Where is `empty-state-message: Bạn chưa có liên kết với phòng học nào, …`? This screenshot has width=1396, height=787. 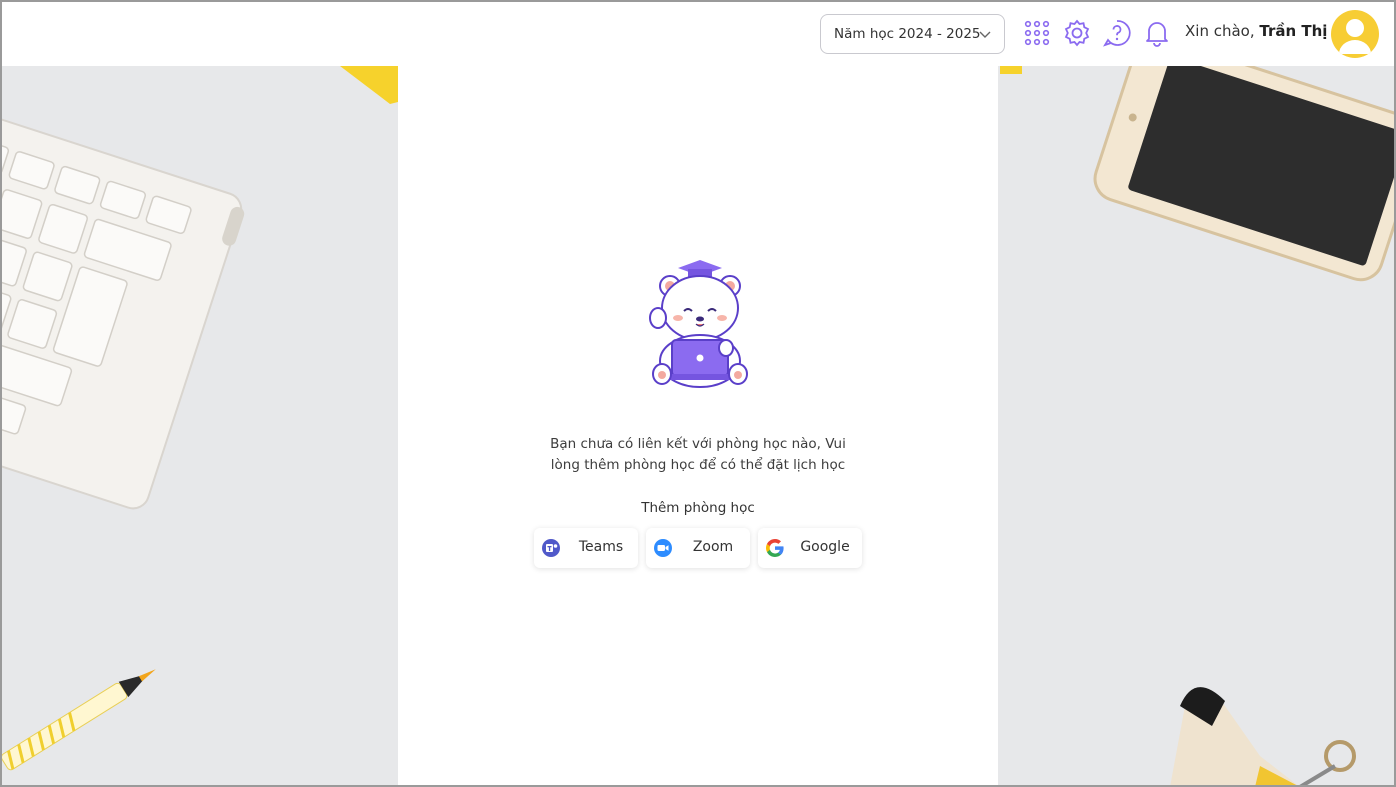
empty-state-message: Bạn chưa có liên kết với phòng học nào, … is located at coordinates (698, 454).